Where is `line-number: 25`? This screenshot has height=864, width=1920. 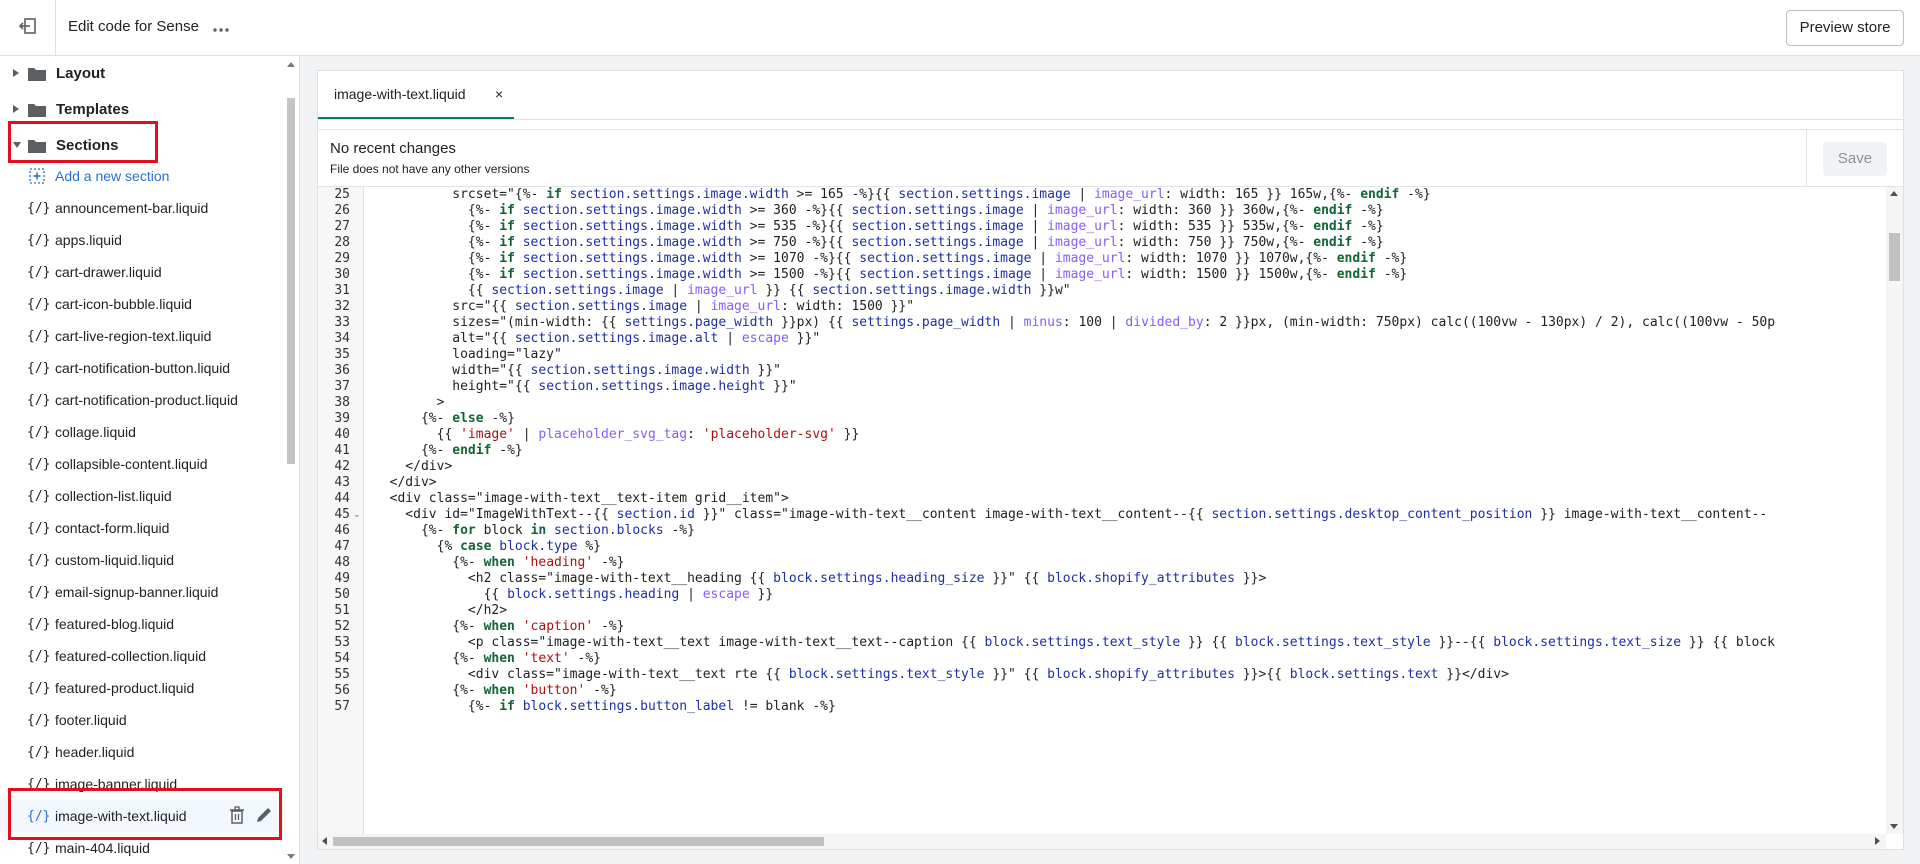
line-number: 25 is located at coordinates (342, 194).